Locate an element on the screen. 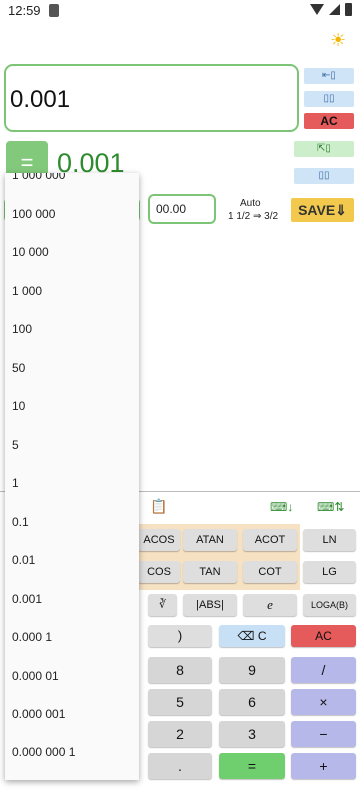  ac-side-button: AC is located at coordinates (329, 121).